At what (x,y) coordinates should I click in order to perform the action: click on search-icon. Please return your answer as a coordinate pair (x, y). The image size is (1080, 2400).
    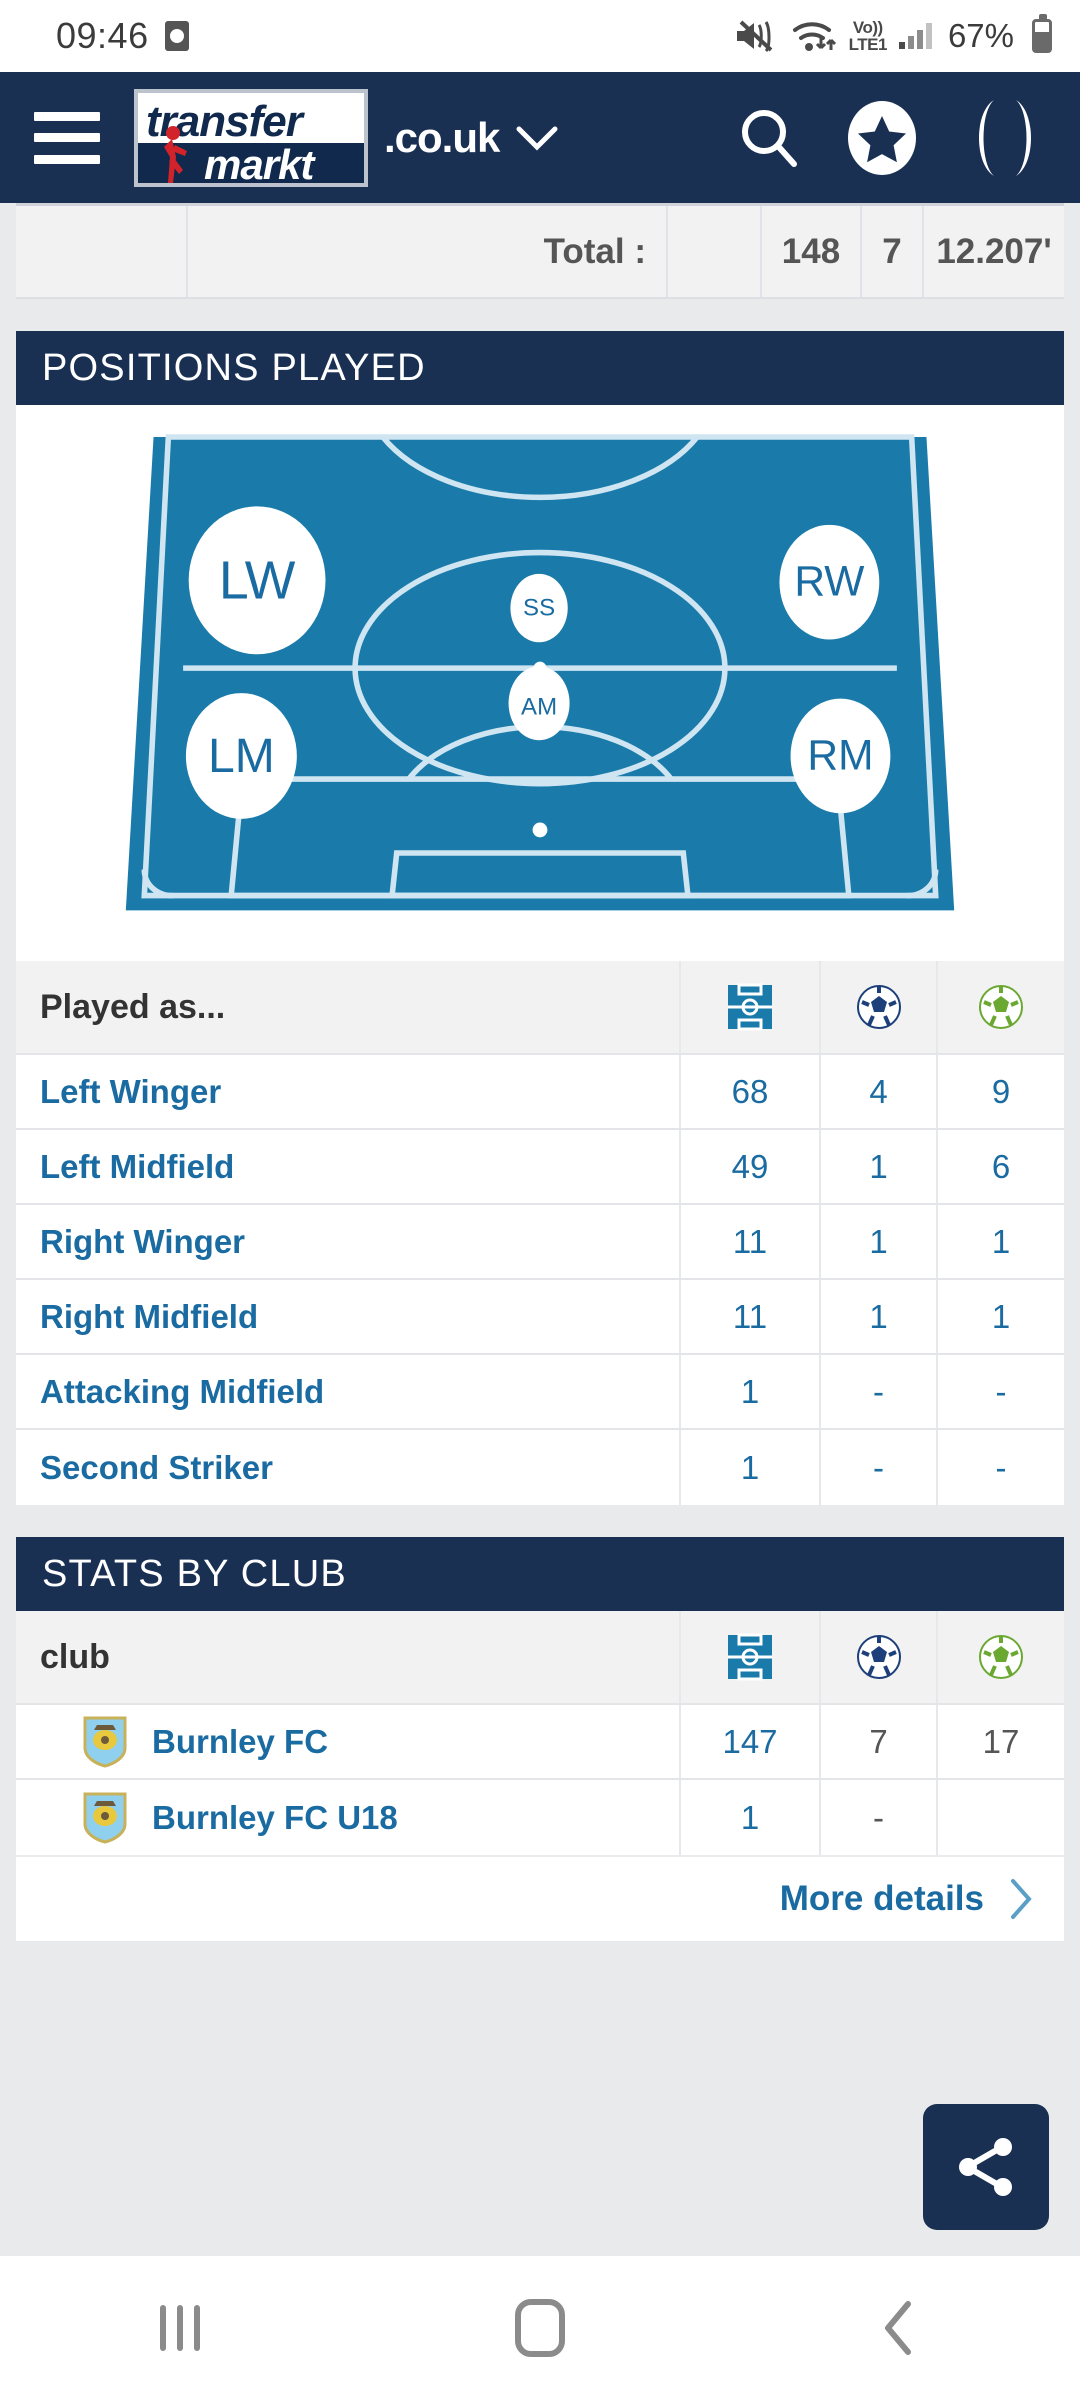
    Looking at the image, I should click on (769, 138).